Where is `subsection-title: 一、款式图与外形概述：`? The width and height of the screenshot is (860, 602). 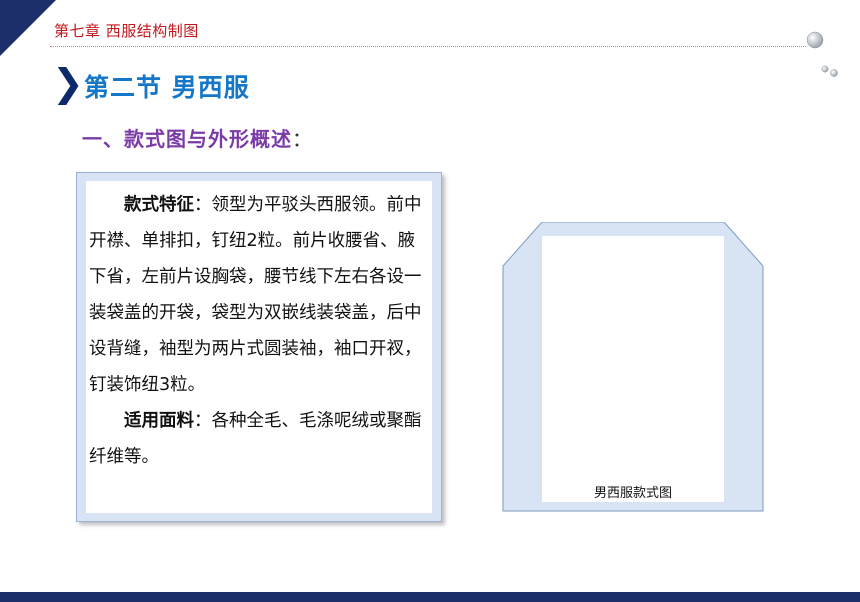
subsection-title: 一、款式图与外形概述： is located at coordinates (197, 137).